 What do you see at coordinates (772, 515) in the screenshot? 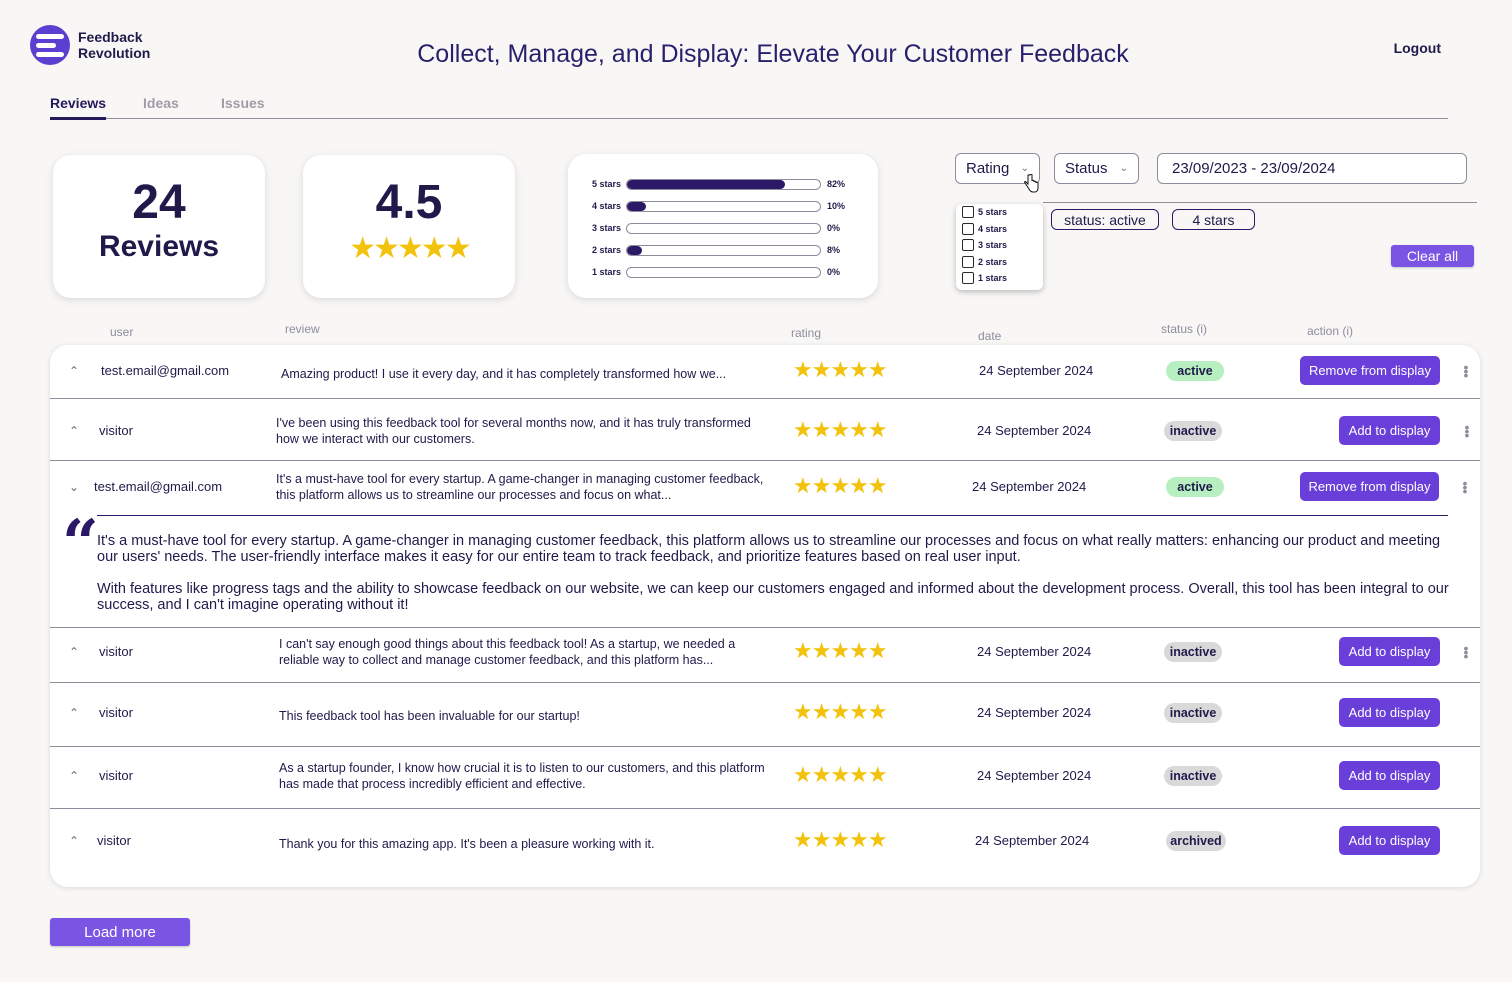
I see `expanded-review-divider` at bounding box center [772, 515].